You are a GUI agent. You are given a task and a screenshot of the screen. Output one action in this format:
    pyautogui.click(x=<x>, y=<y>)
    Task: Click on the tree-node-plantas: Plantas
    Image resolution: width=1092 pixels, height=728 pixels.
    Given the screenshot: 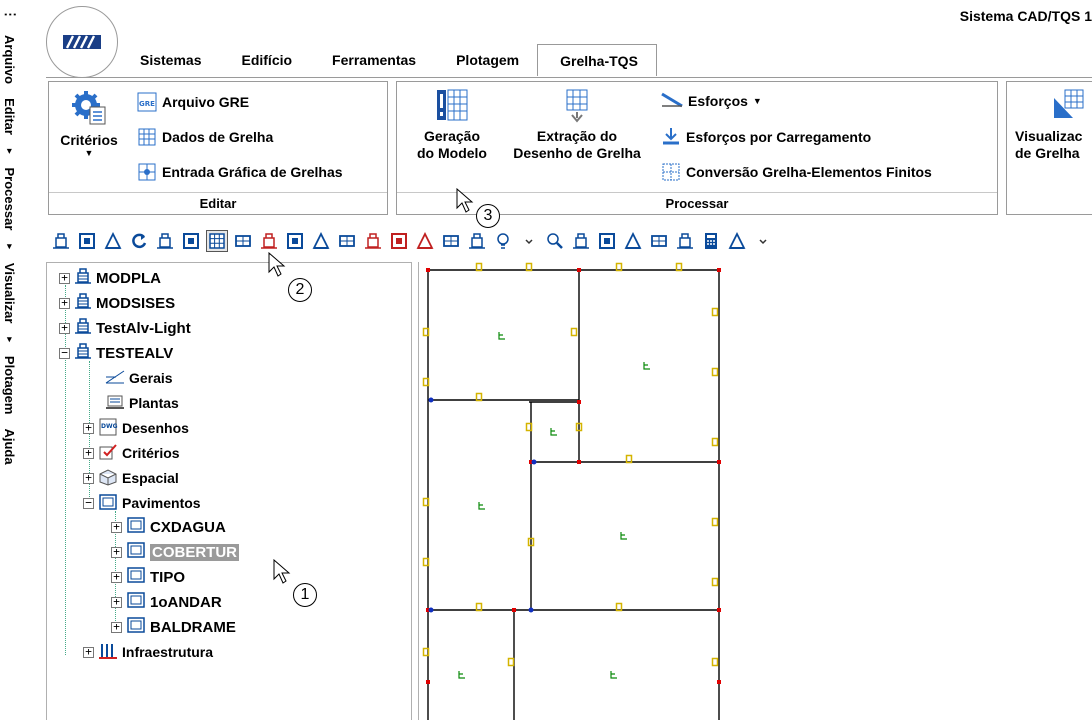 What is the action you would take?
    pyautogui.click(x=142, y=403)
    